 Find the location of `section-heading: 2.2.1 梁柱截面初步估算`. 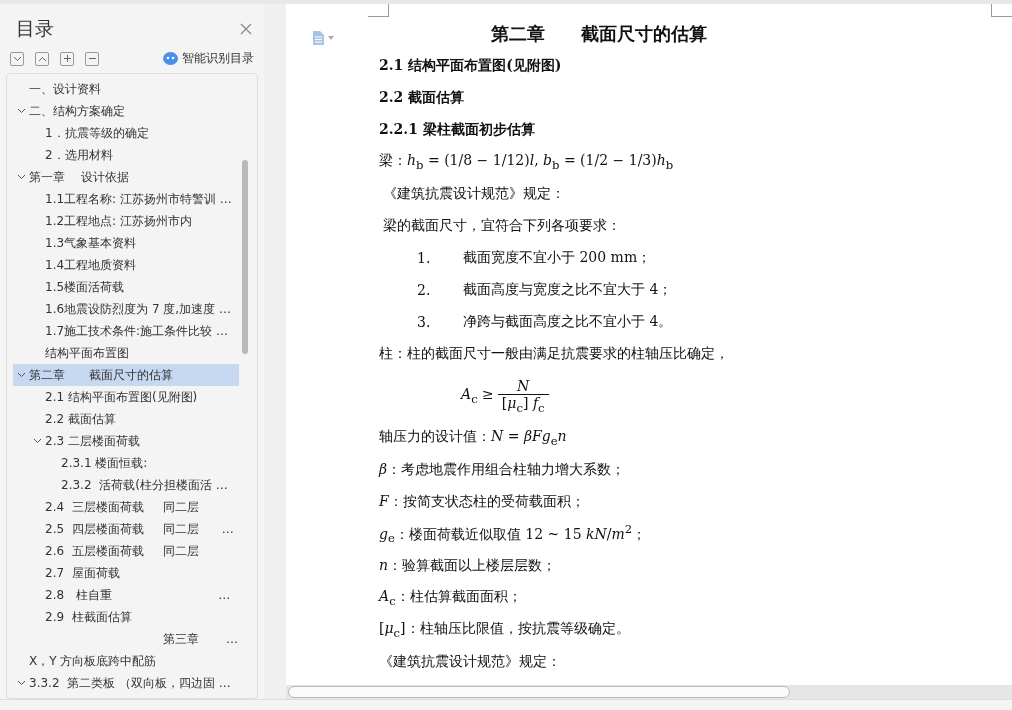

section-heading: 2.2.1 梁柱截面初步估算 is located at coordinates (457, 129).